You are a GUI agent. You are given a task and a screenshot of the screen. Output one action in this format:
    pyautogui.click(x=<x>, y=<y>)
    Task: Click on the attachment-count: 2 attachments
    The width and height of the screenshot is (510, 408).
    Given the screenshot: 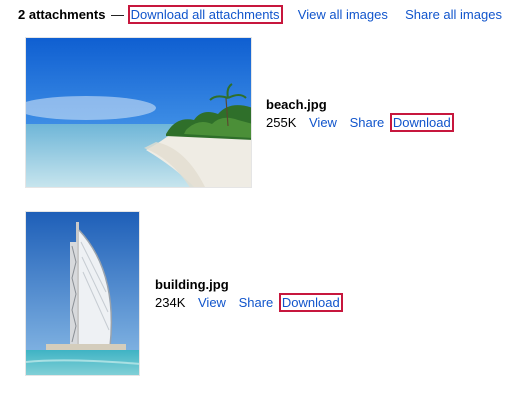 What is the action you would take?
    pyautogui.click(x=62, y=14)
    